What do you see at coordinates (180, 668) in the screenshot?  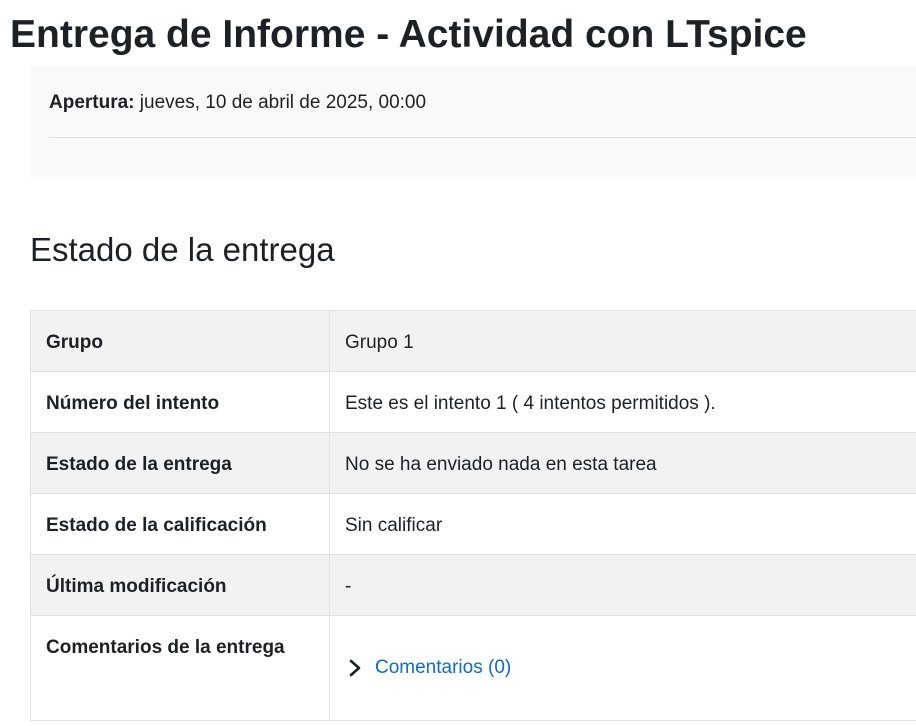 I see `row-label: Comentarios de la entrega` at bounding box center [180, 668].